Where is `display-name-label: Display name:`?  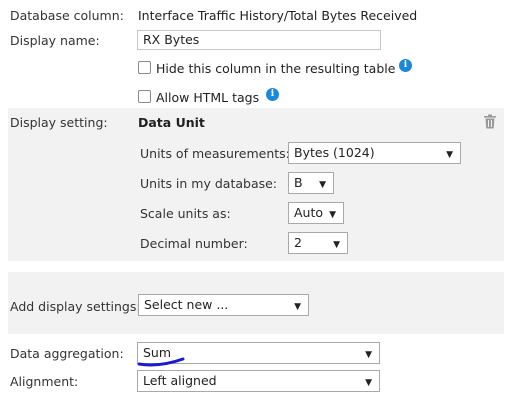 display-name-label: Display name: is located at coordinates (55, 40).